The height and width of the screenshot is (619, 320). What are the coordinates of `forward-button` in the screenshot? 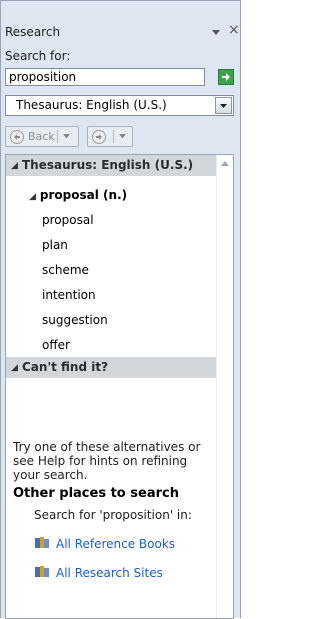 It's located at (110, 136).